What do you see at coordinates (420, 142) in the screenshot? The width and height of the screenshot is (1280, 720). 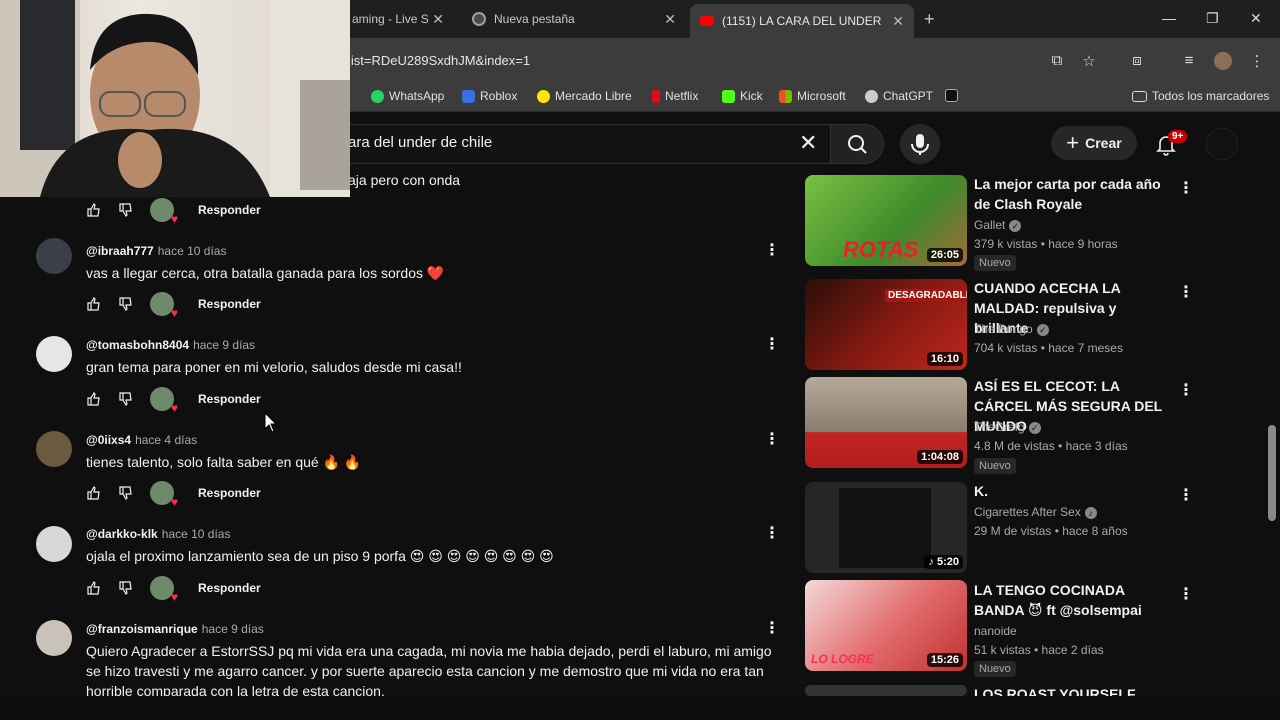 I see `search-input-value: ara del under de chile` at bounding box center [420, 142].